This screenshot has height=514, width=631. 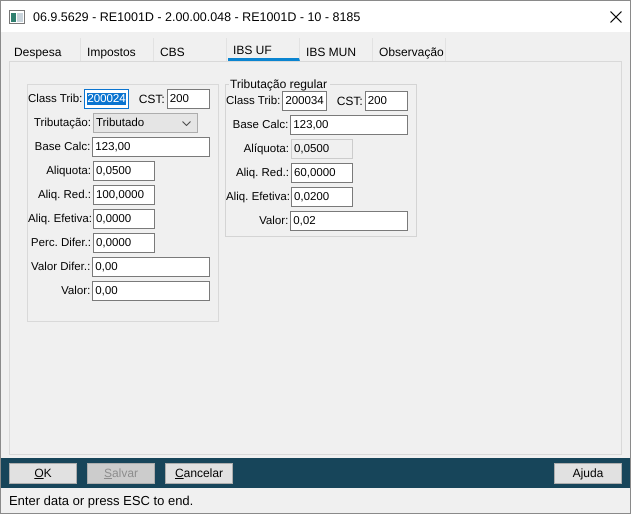 What do you see at coordinates (124, 195) in the screenshot?
I see `input-field: 100,0000` at bounding box center [124, 195].